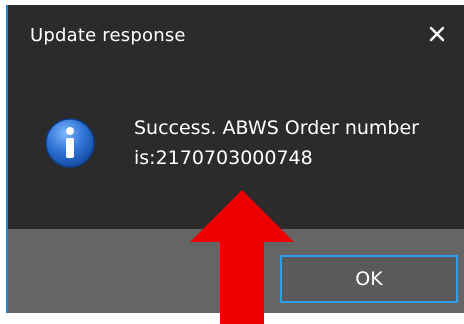 The width and height of the screenshot is (464, 324). Describe the element at coordinates (70, 143) in the screenshot. I see `info-icon` at that location.